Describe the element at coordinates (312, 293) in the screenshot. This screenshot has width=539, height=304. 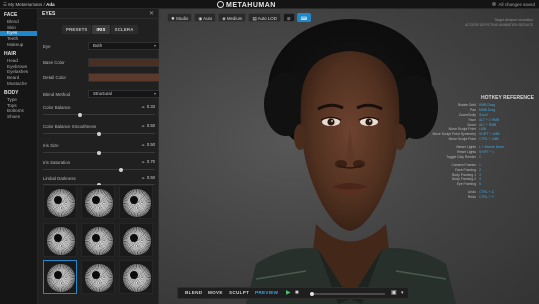
I see `timeline-scrubber` at that location.